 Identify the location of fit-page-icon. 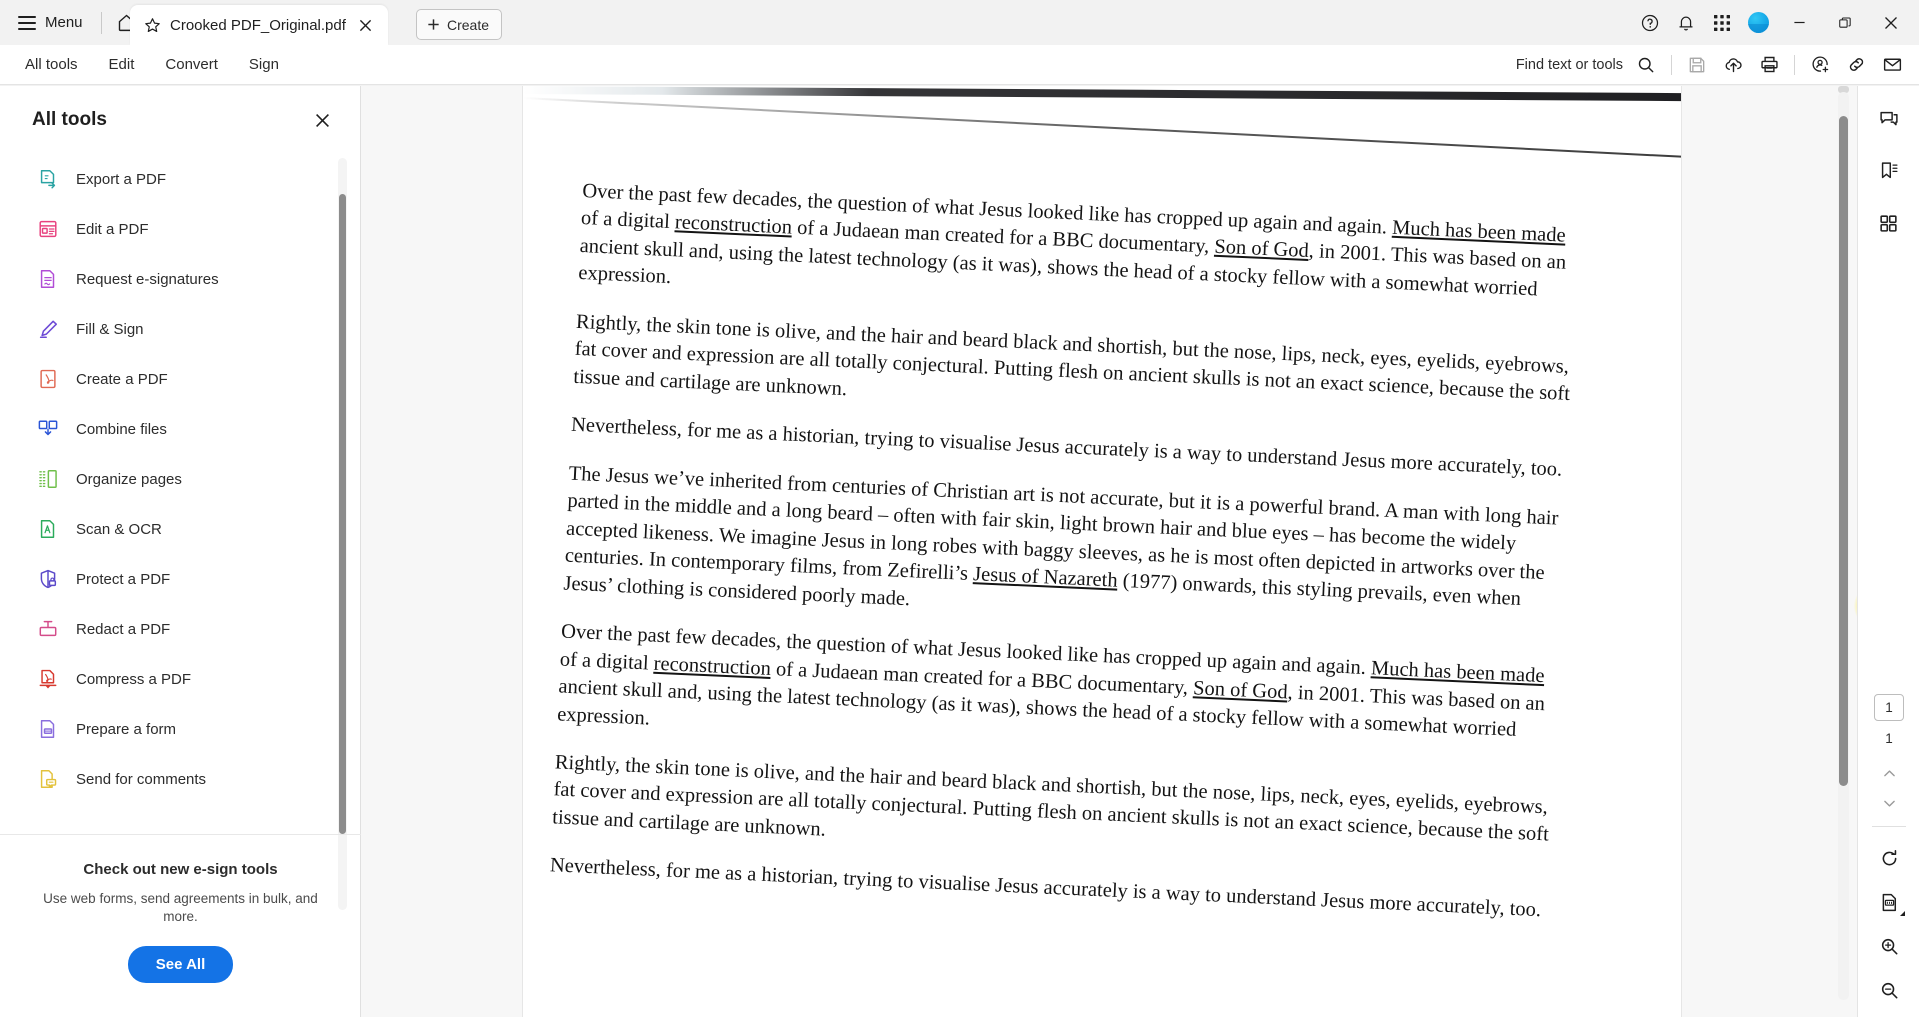
(1889, 902).